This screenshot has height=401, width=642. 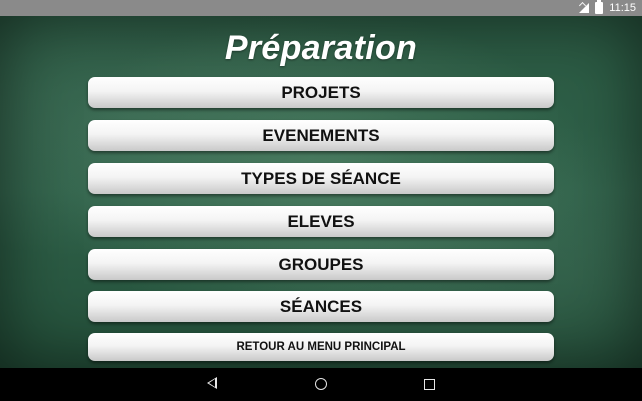 I want to click on types-de-seance-button: TYPES DE SÉANCE, so click(x=321, y=178).